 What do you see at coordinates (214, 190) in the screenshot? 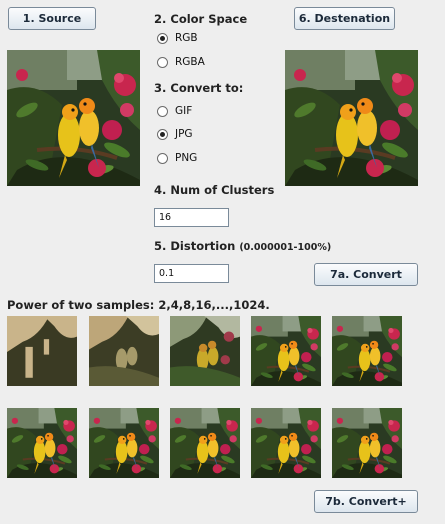
I see `clusters-title: 4. Num of Clusters` at bounding box center [214, 190].